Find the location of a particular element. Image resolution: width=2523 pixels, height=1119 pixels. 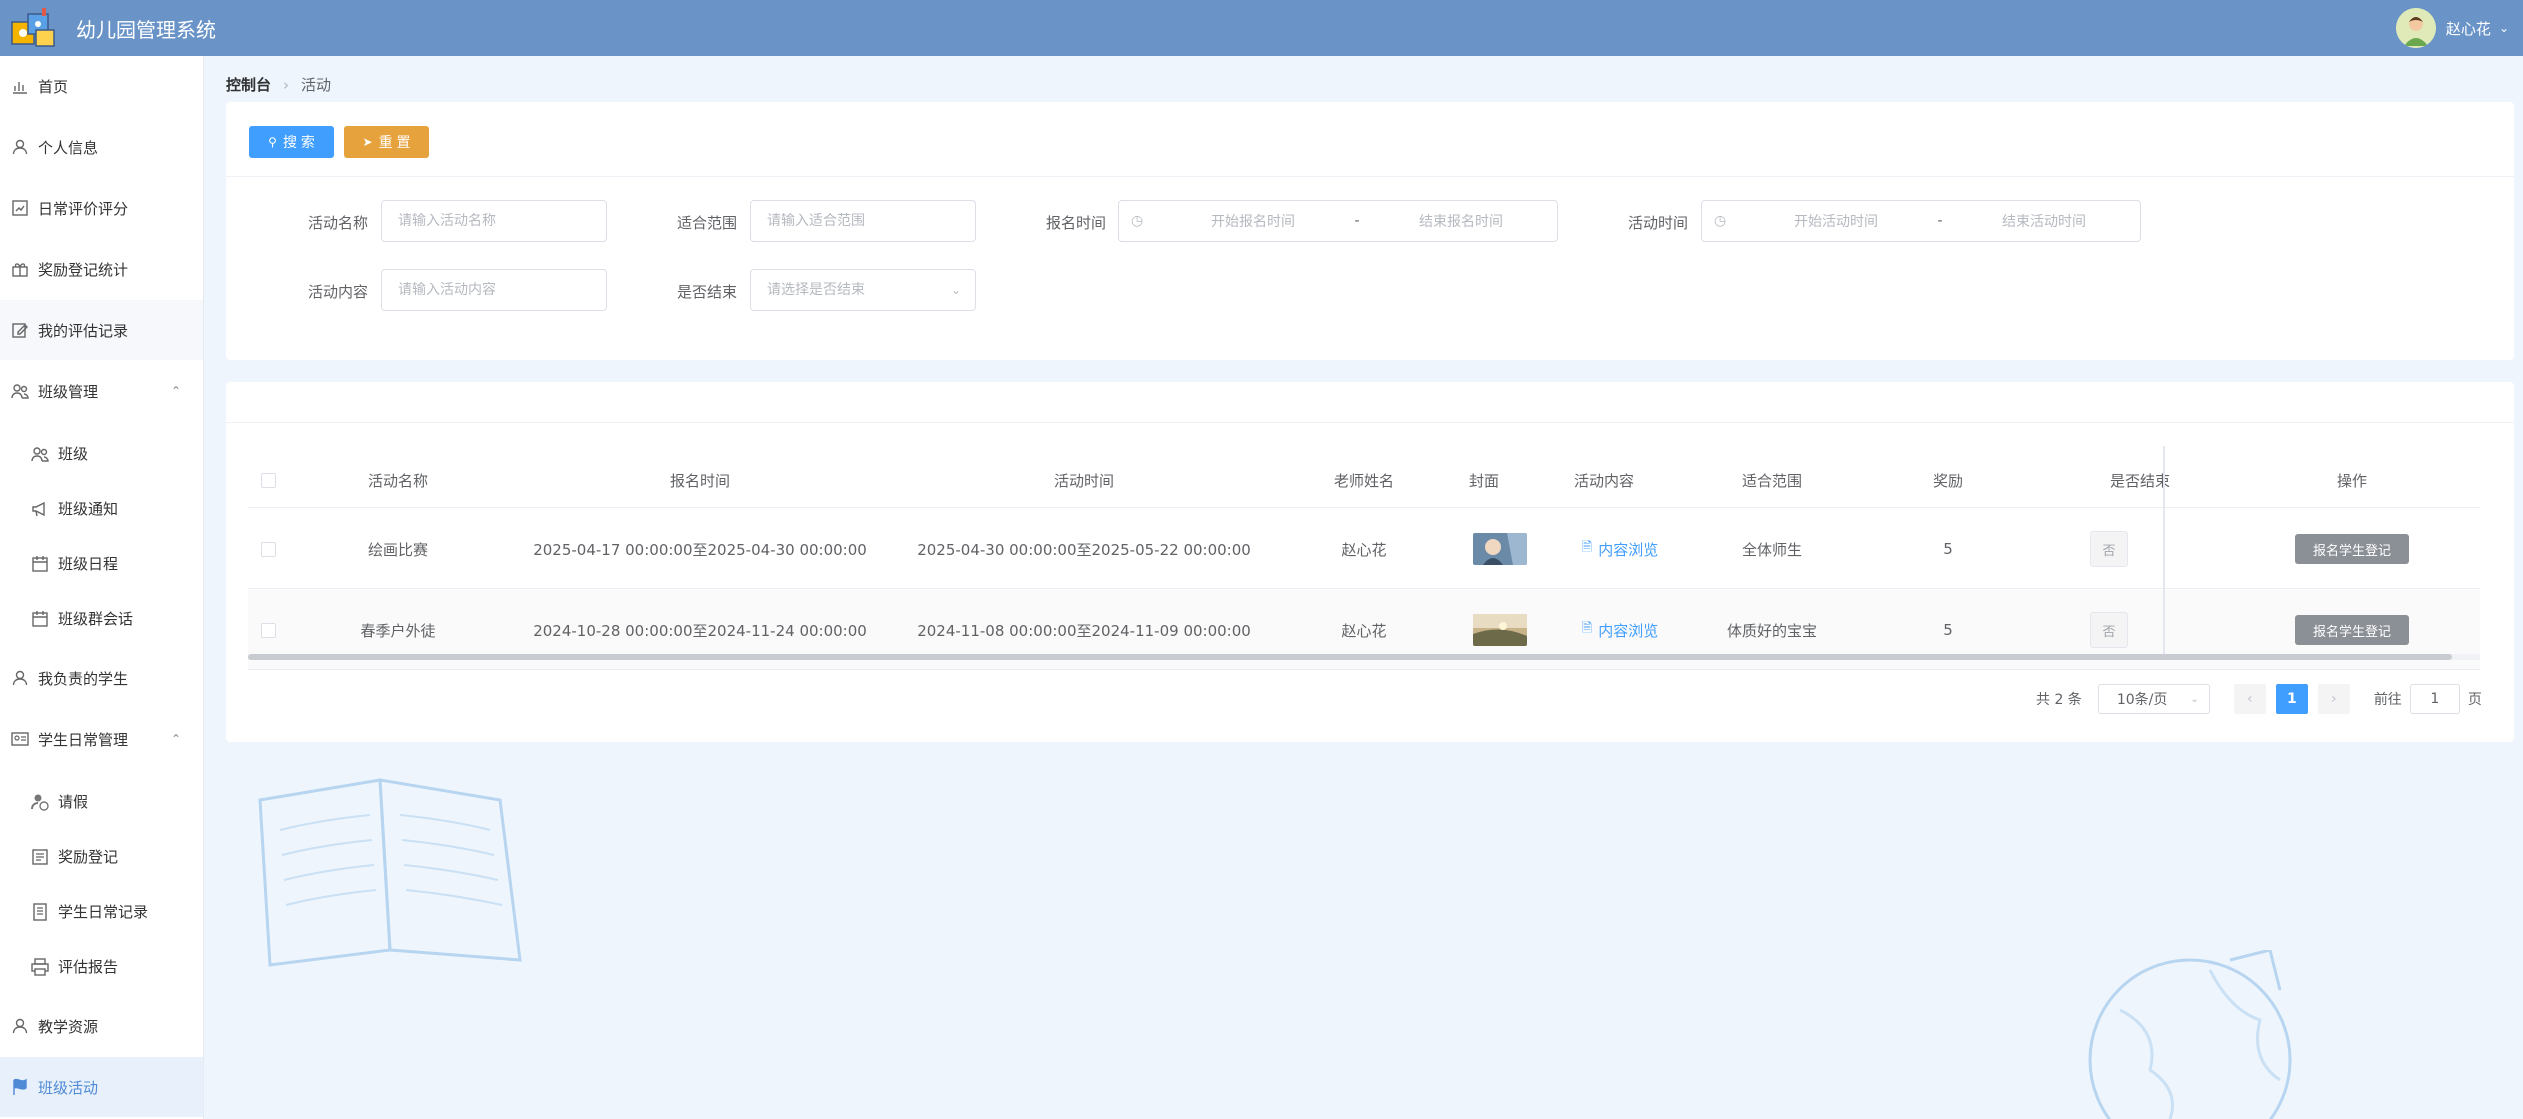

activity-content-field is located at coordinates (494, 290).